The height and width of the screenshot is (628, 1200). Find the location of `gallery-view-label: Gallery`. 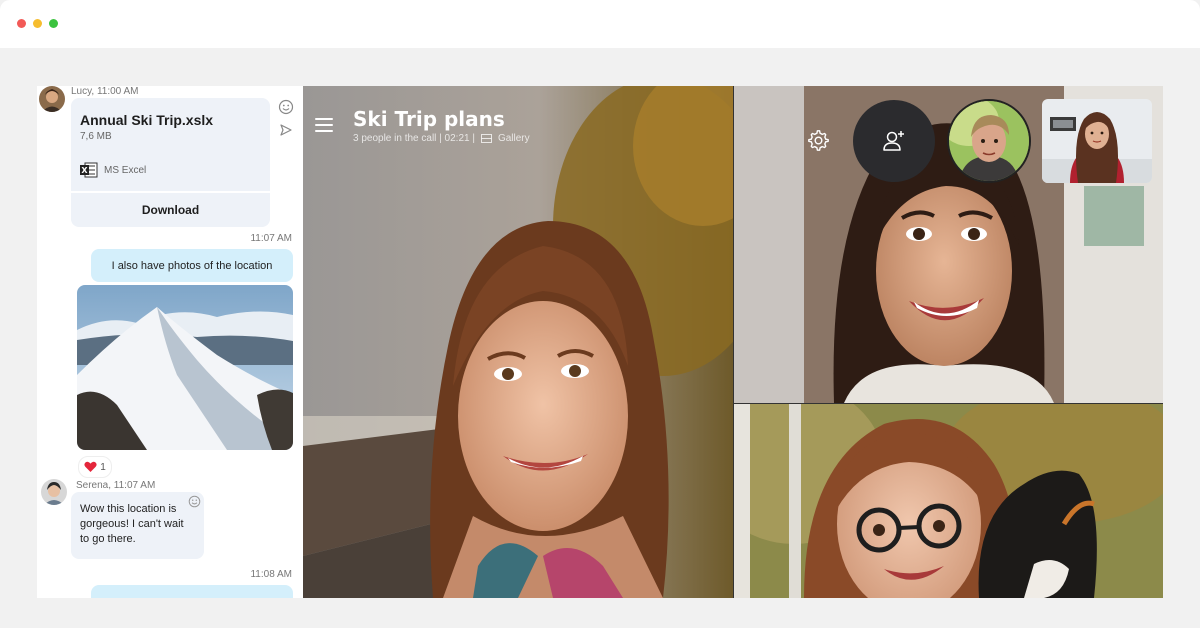

gallery-view-label: Gallery is located at coordinates (514, 138).